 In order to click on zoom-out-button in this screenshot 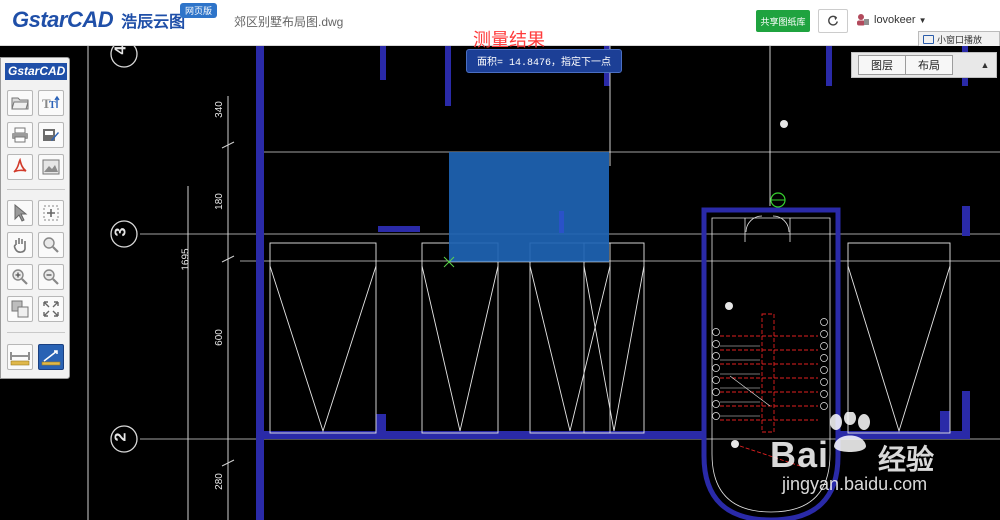, I will do `click(51, 277)`.